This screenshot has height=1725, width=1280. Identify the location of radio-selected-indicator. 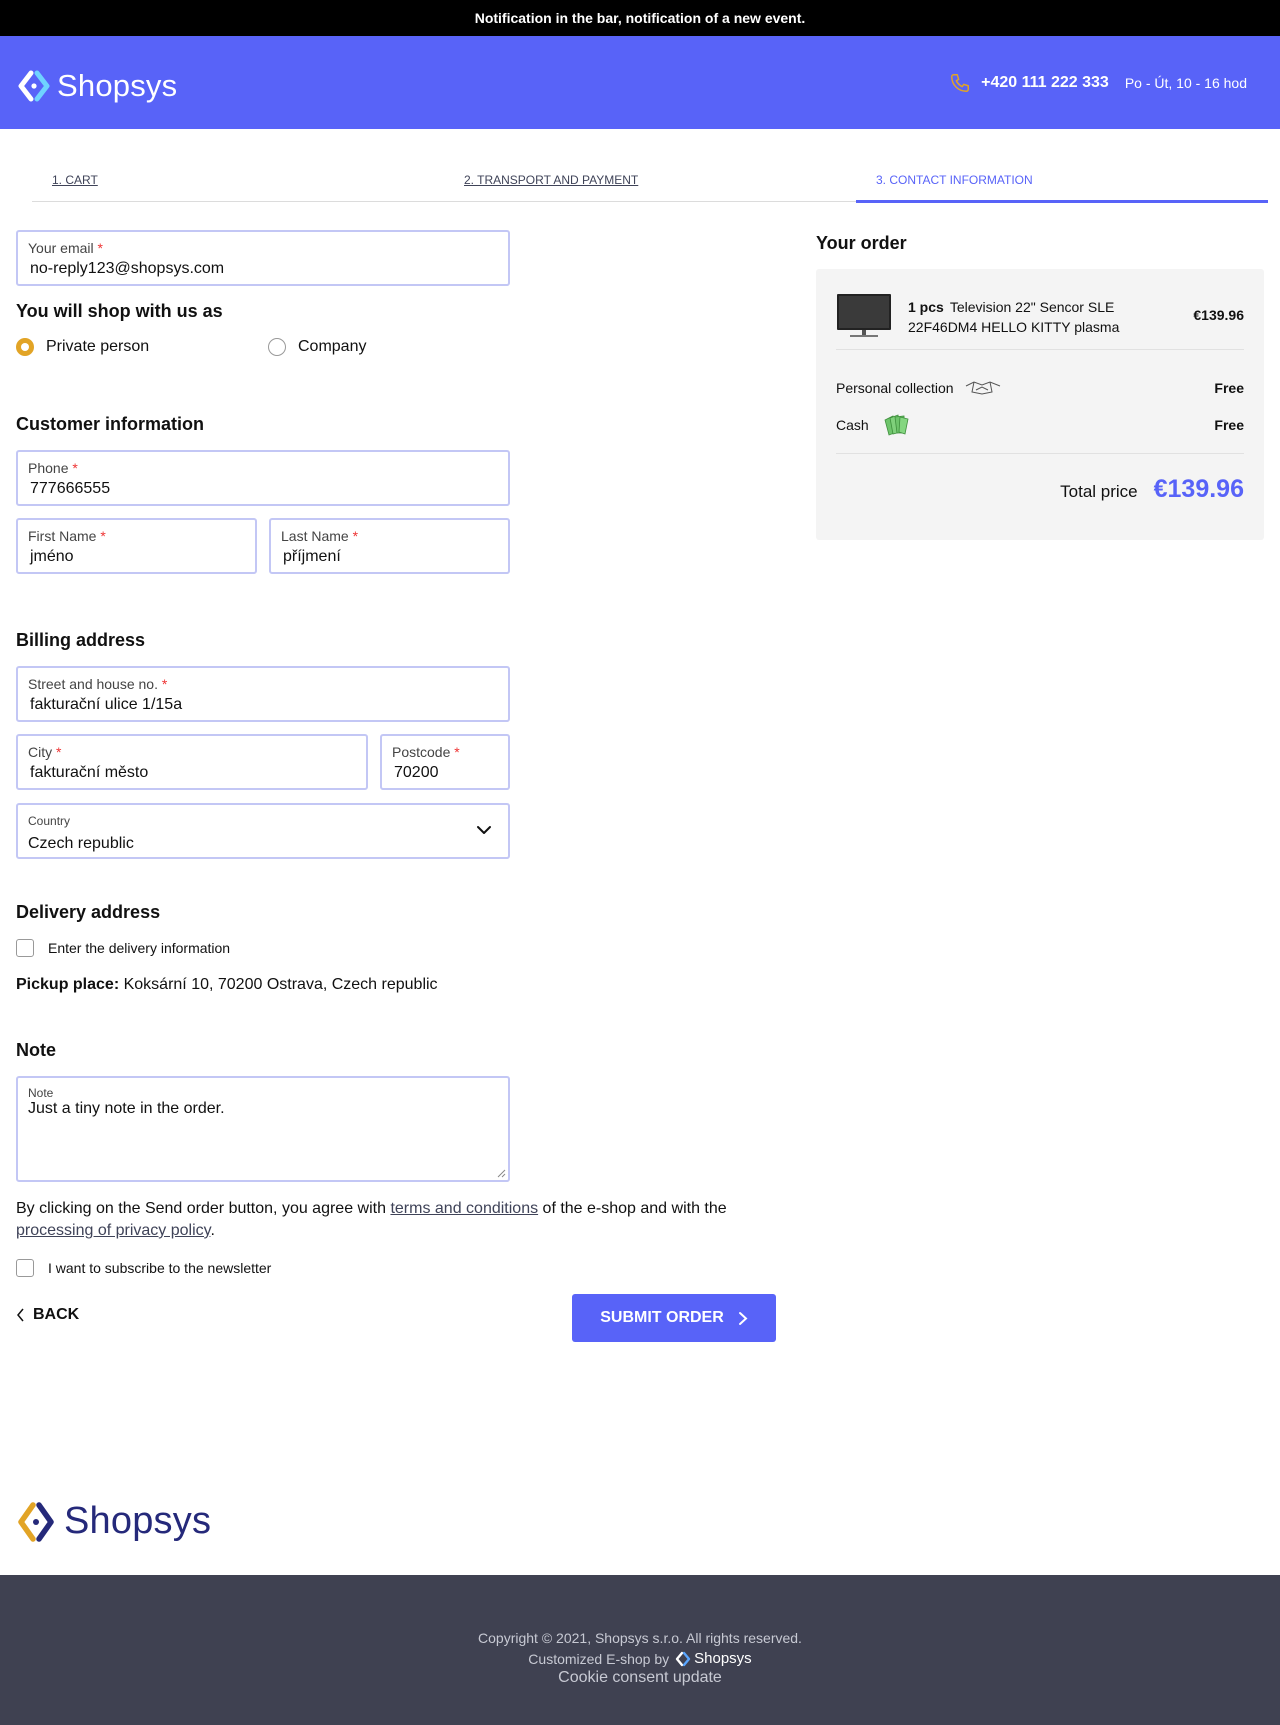
(25, 347).